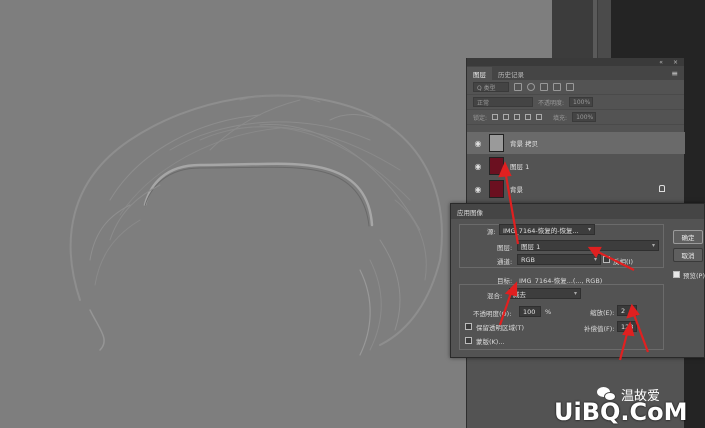 The height and width of the screenshot is (428, 705). I want to click on lock-artboard-icon, so click(528, 117).